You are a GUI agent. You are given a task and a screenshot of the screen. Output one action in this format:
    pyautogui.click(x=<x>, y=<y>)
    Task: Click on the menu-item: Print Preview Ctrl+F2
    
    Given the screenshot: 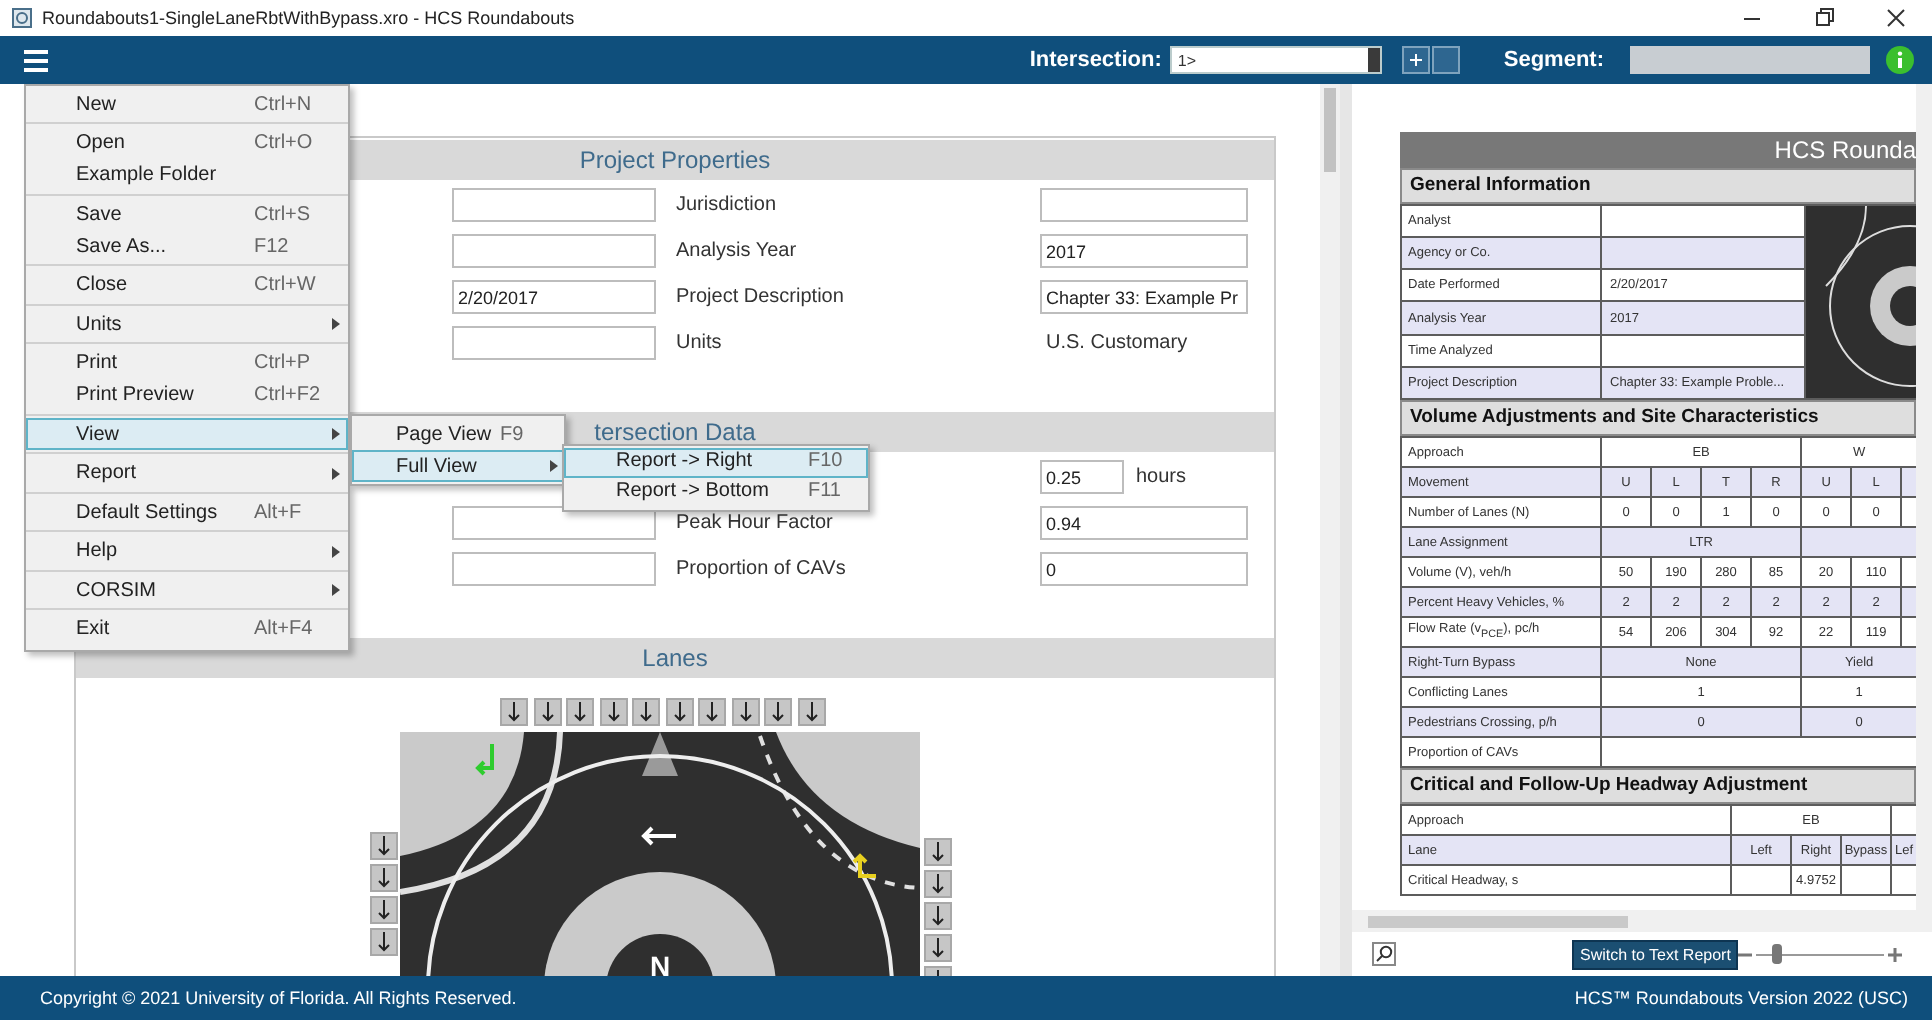 What is the action you would take?
    pyautogui.click(x=187, y=395)
    